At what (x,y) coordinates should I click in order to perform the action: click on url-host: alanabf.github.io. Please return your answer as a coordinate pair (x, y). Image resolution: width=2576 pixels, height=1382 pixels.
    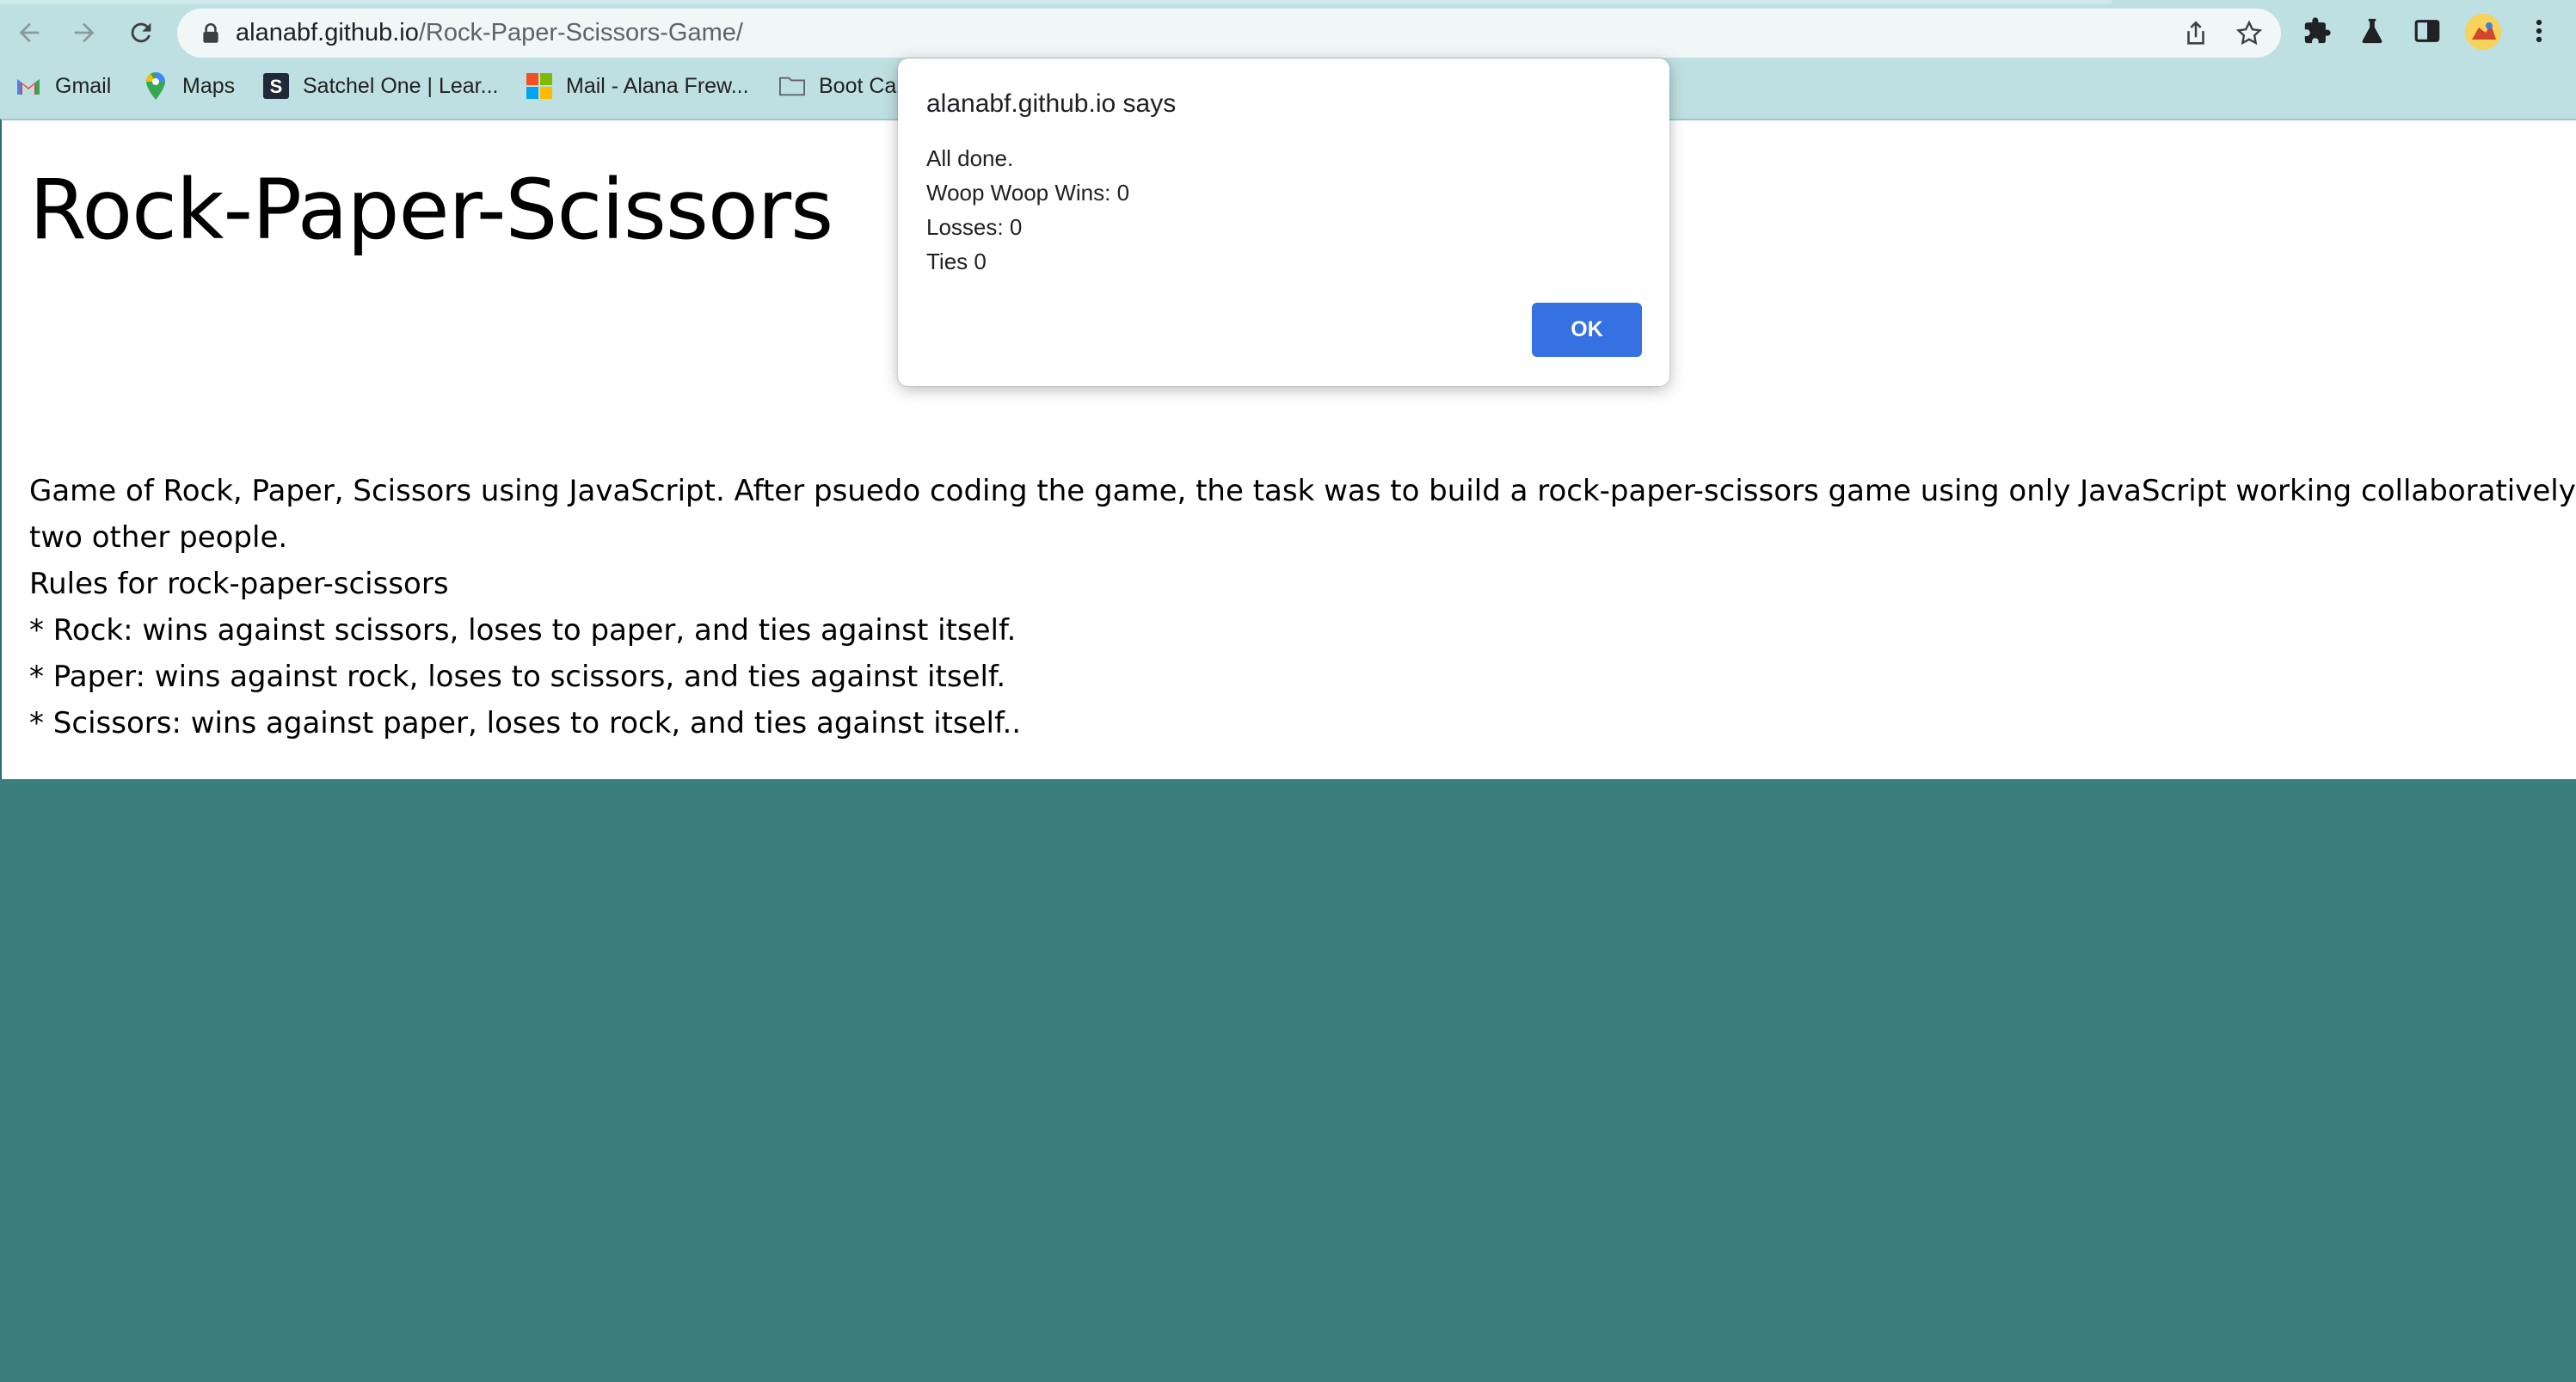
    Looking at the image, I should click on (327, 33).